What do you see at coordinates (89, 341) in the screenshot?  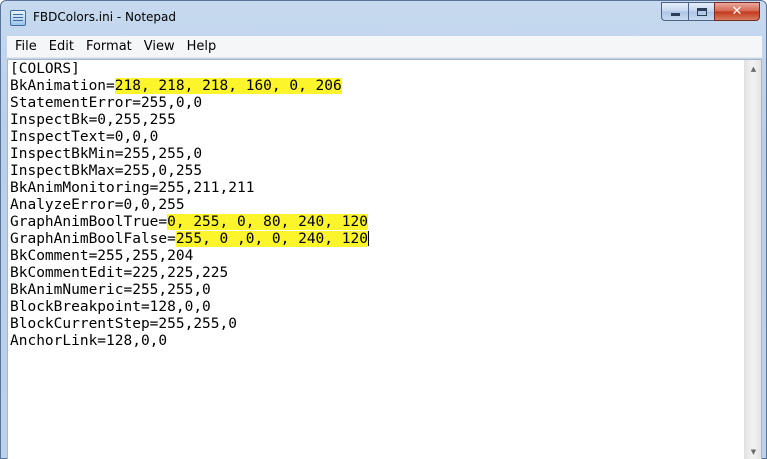 I see `line-text: AnchorLink=128,0,0` at bounding box center [89, 341].